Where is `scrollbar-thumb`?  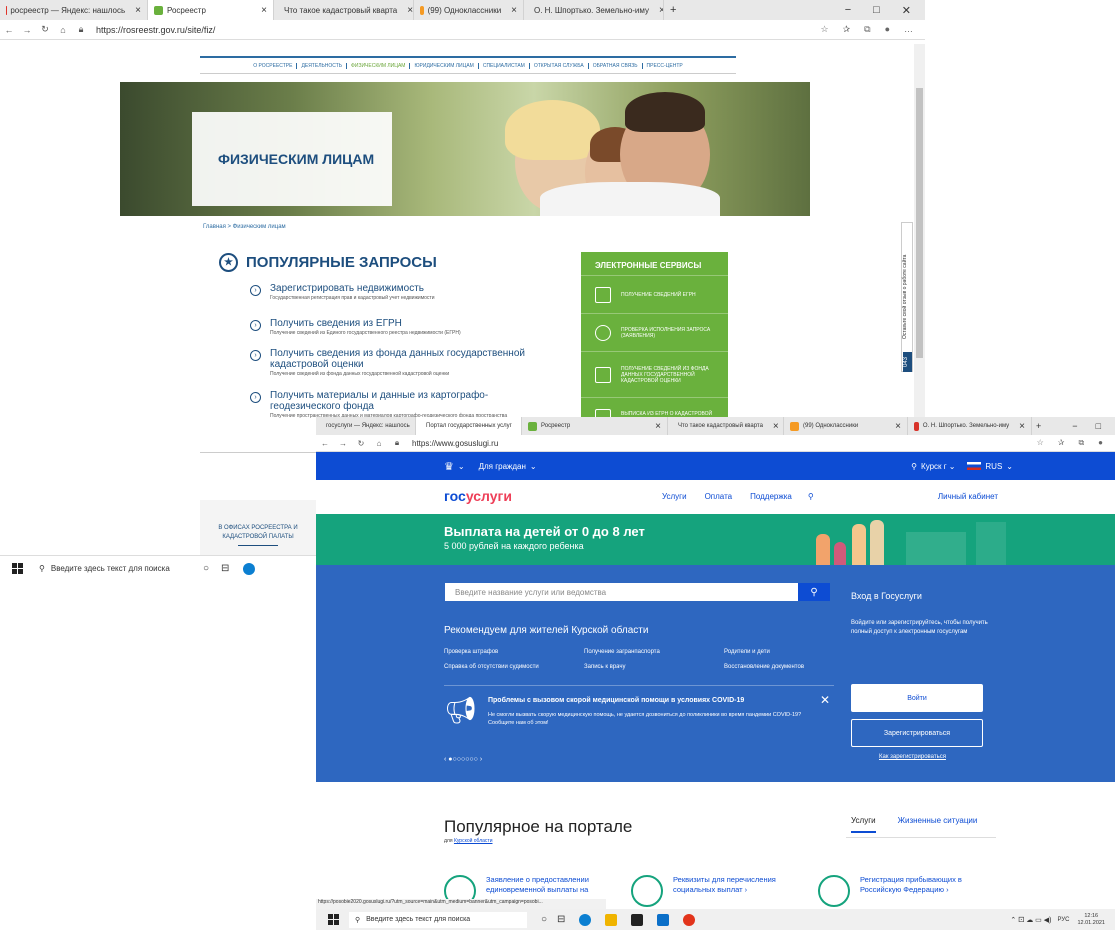
scrollbar-thumb is located at coordinates (919, 223).